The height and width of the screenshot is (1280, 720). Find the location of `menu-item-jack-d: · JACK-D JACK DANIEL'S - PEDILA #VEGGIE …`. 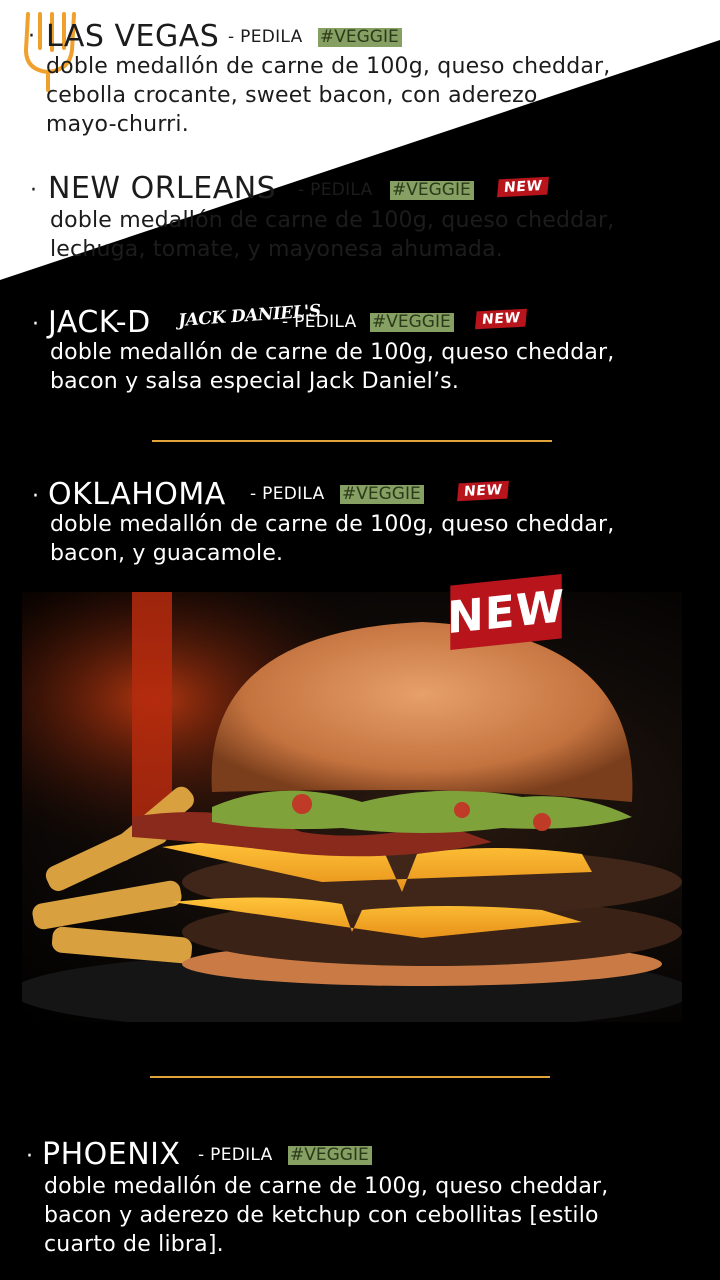

menu-item-jack-d: · JACK-D JACK DANIEL'S - PEDILA #VEGGIE … is located at coordinates (360, 347).